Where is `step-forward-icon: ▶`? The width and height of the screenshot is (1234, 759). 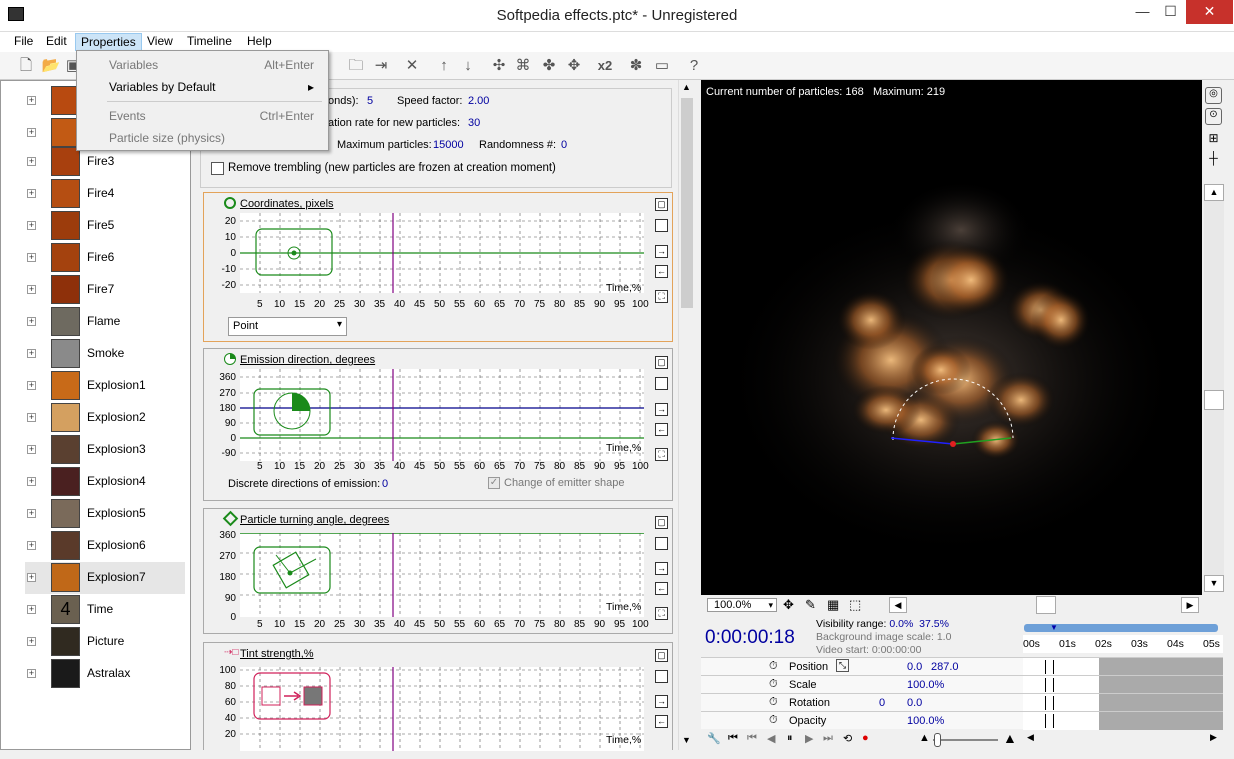
step-forward-icon: ▶ is located at coordinates (809, 738).